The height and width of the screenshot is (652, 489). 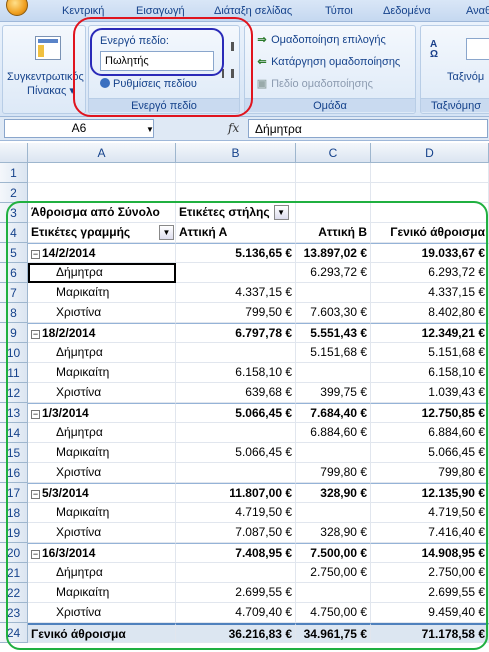 I want to click on column-labels-filter-dropdown-icon: ▼, so click(x=281, y=212).